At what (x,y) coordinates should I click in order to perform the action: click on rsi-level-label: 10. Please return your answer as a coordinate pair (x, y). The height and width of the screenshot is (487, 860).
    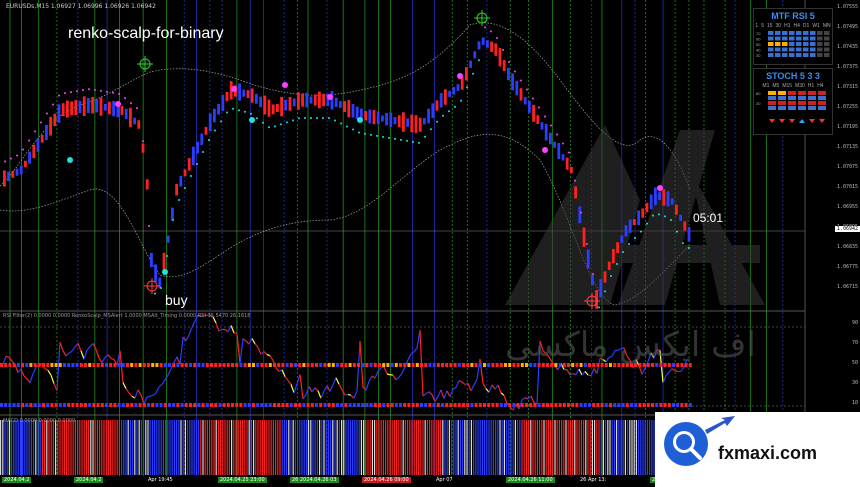
    Looking at the image, I should click on (854, 403).